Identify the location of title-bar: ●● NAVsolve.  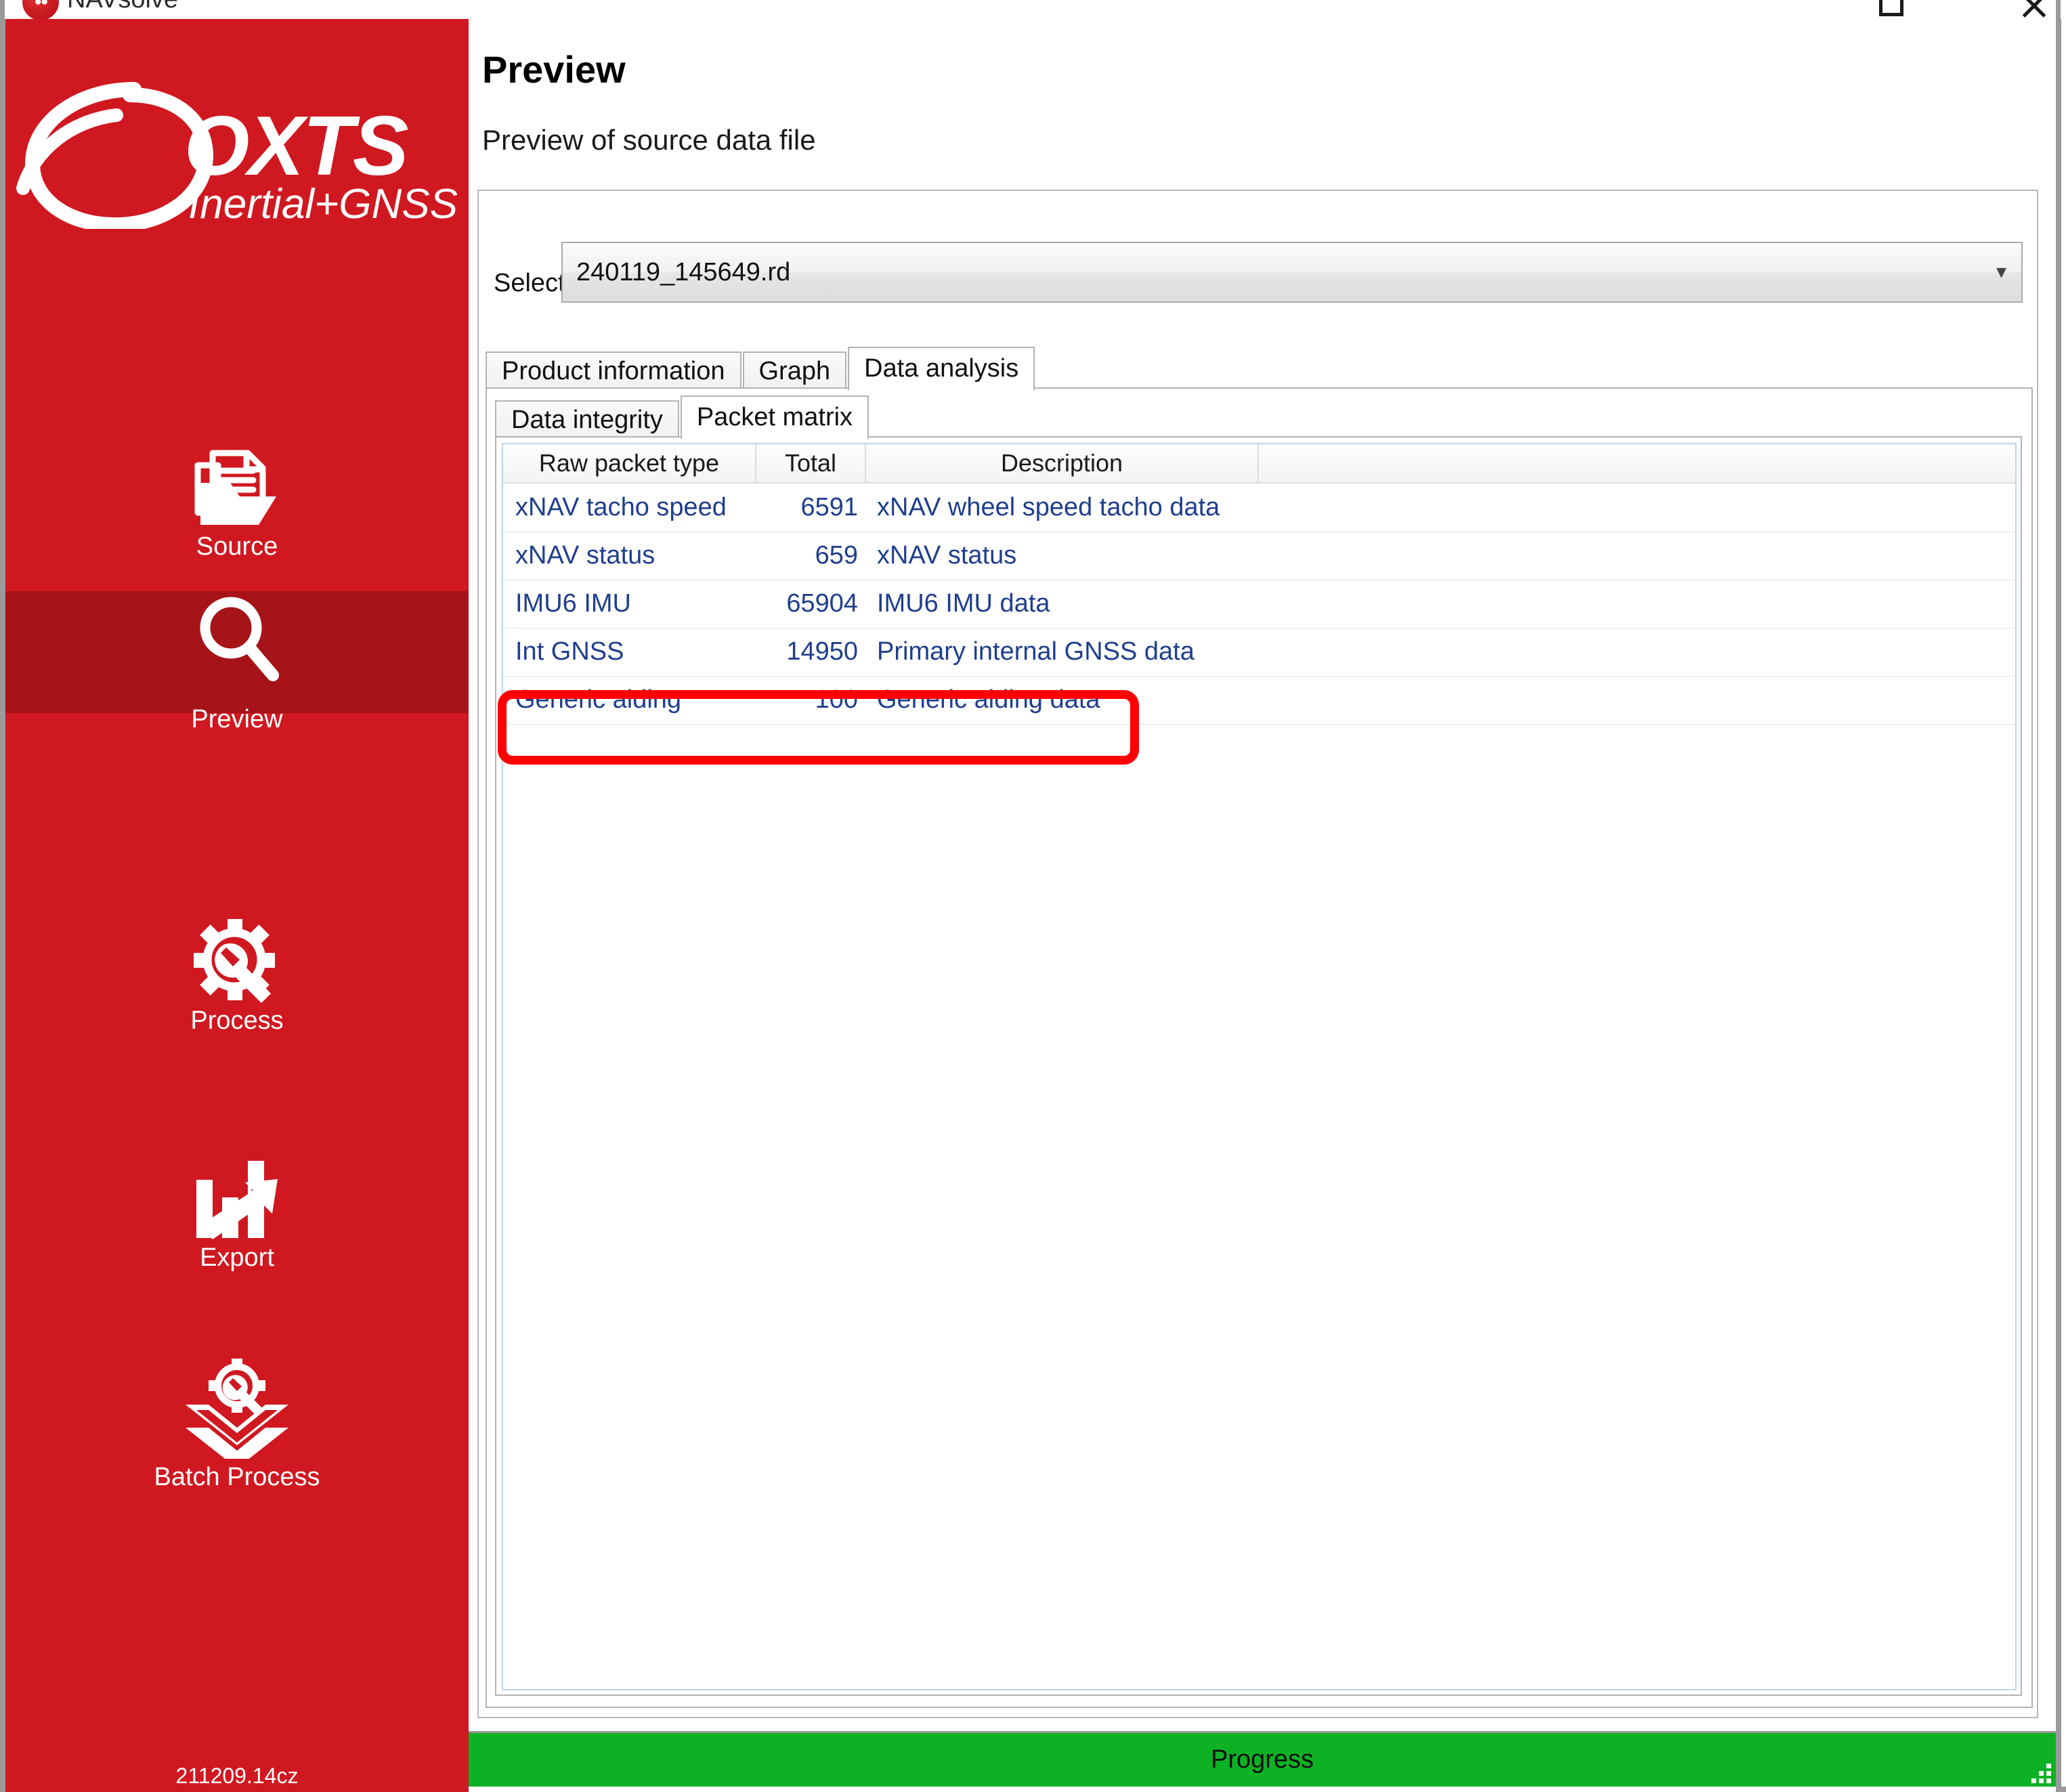
(1033, 9).